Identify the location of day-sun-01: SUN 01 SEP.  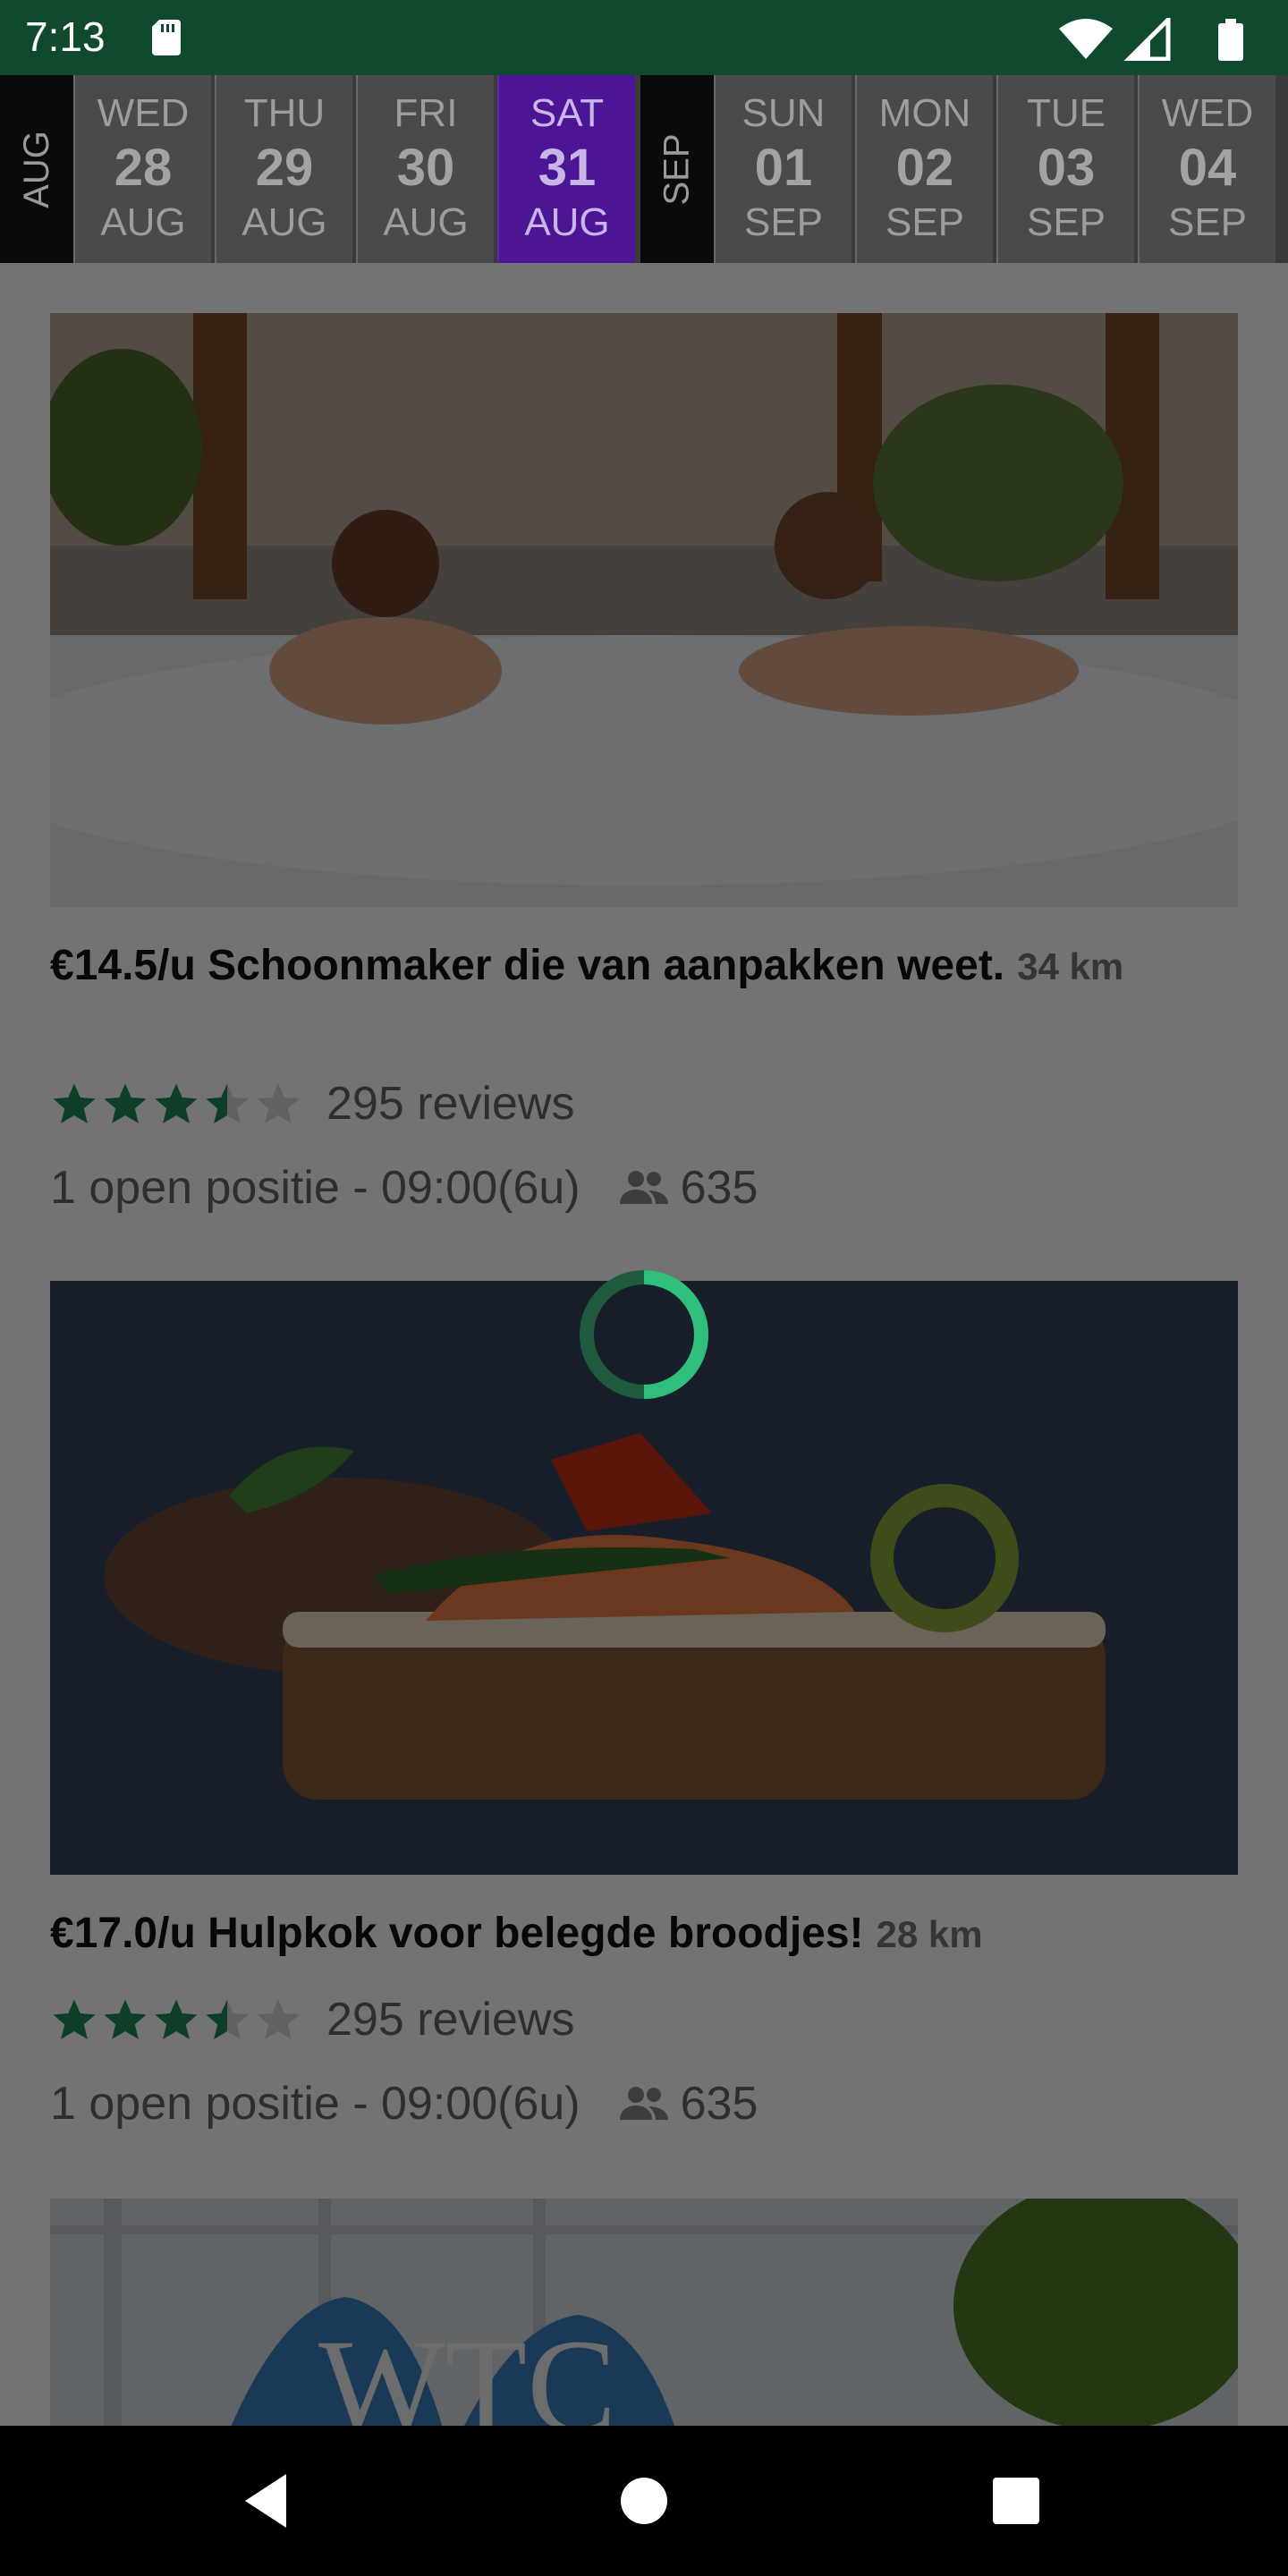
(783, 169).